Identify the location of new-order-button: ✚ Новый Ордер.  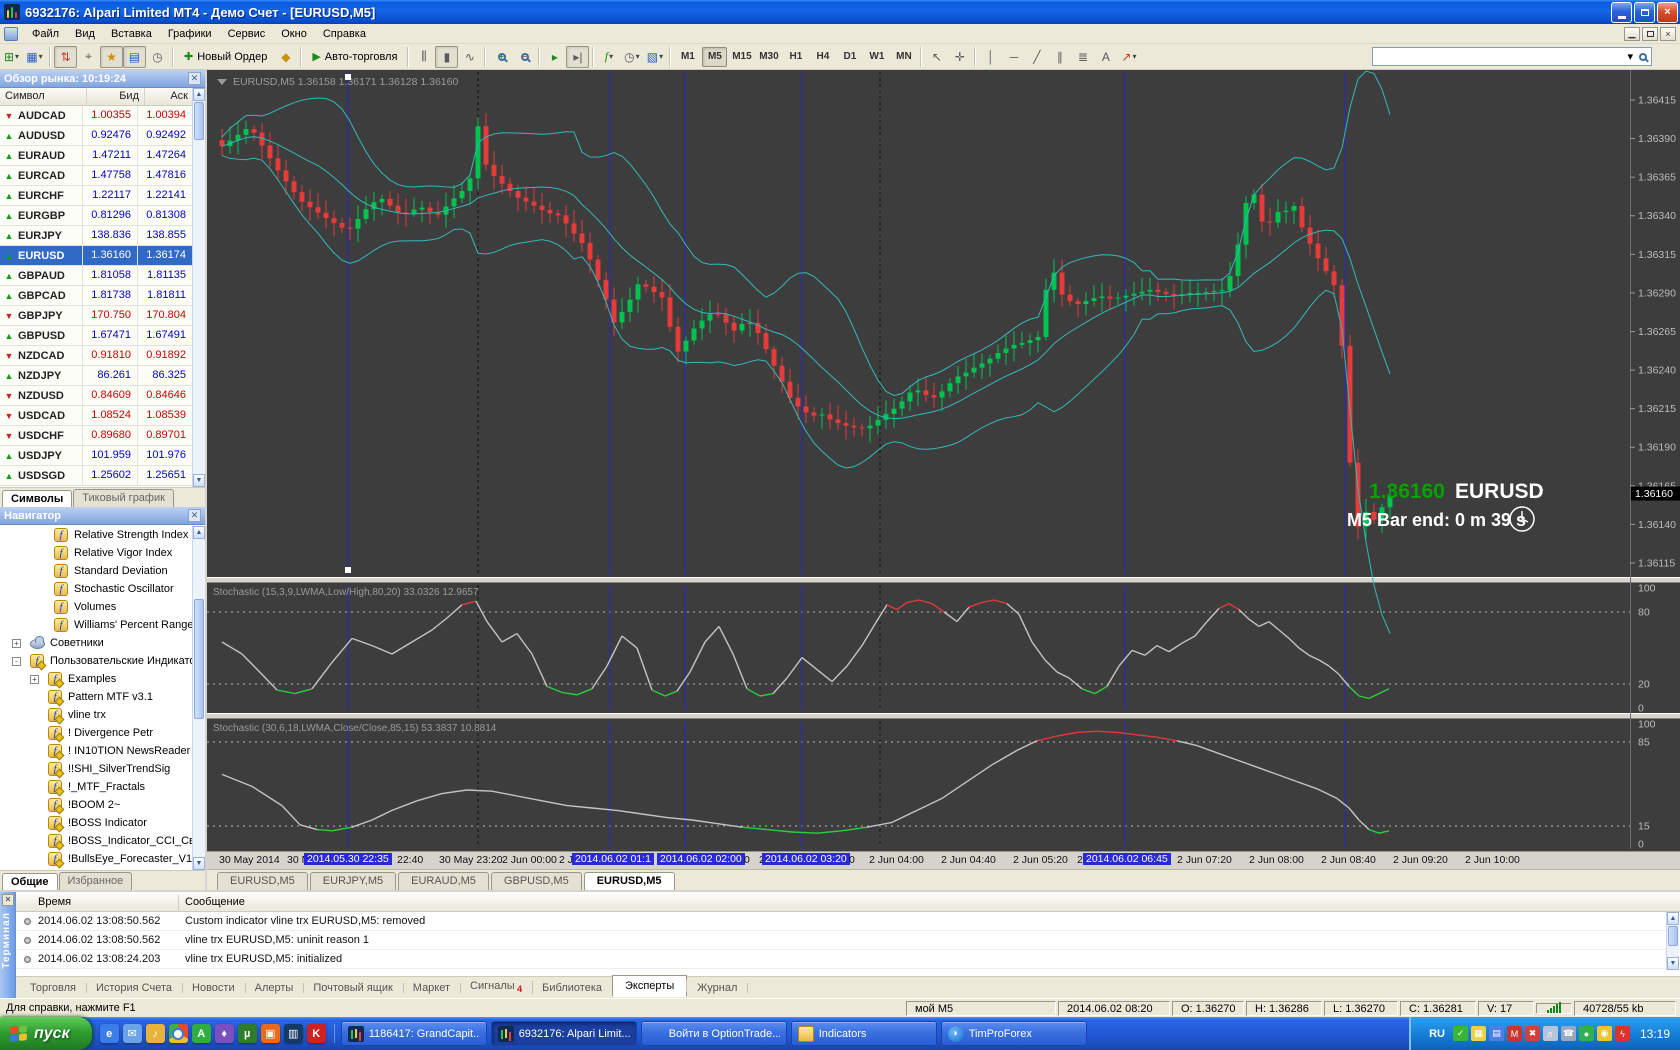
(225, 57).